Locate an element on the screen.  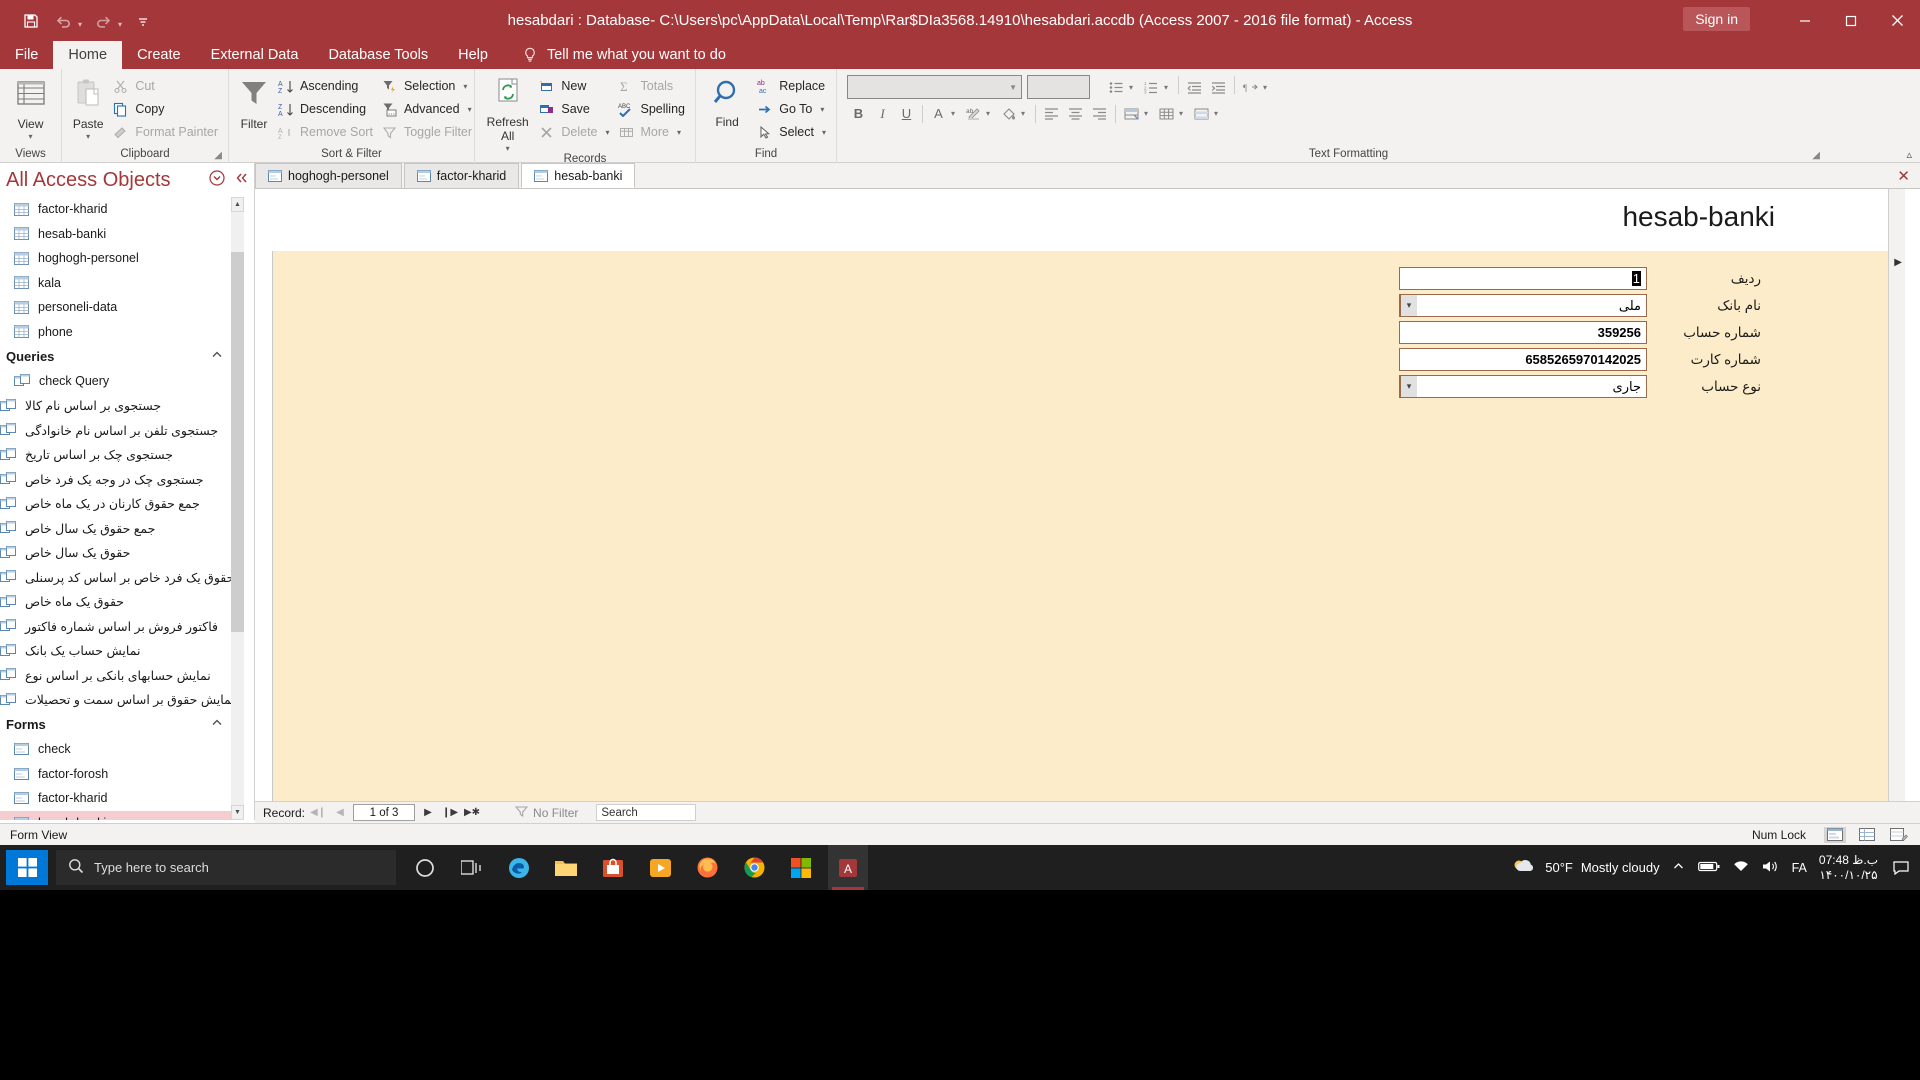
nav-item-query: check Query is located at coordinates (116, 381).